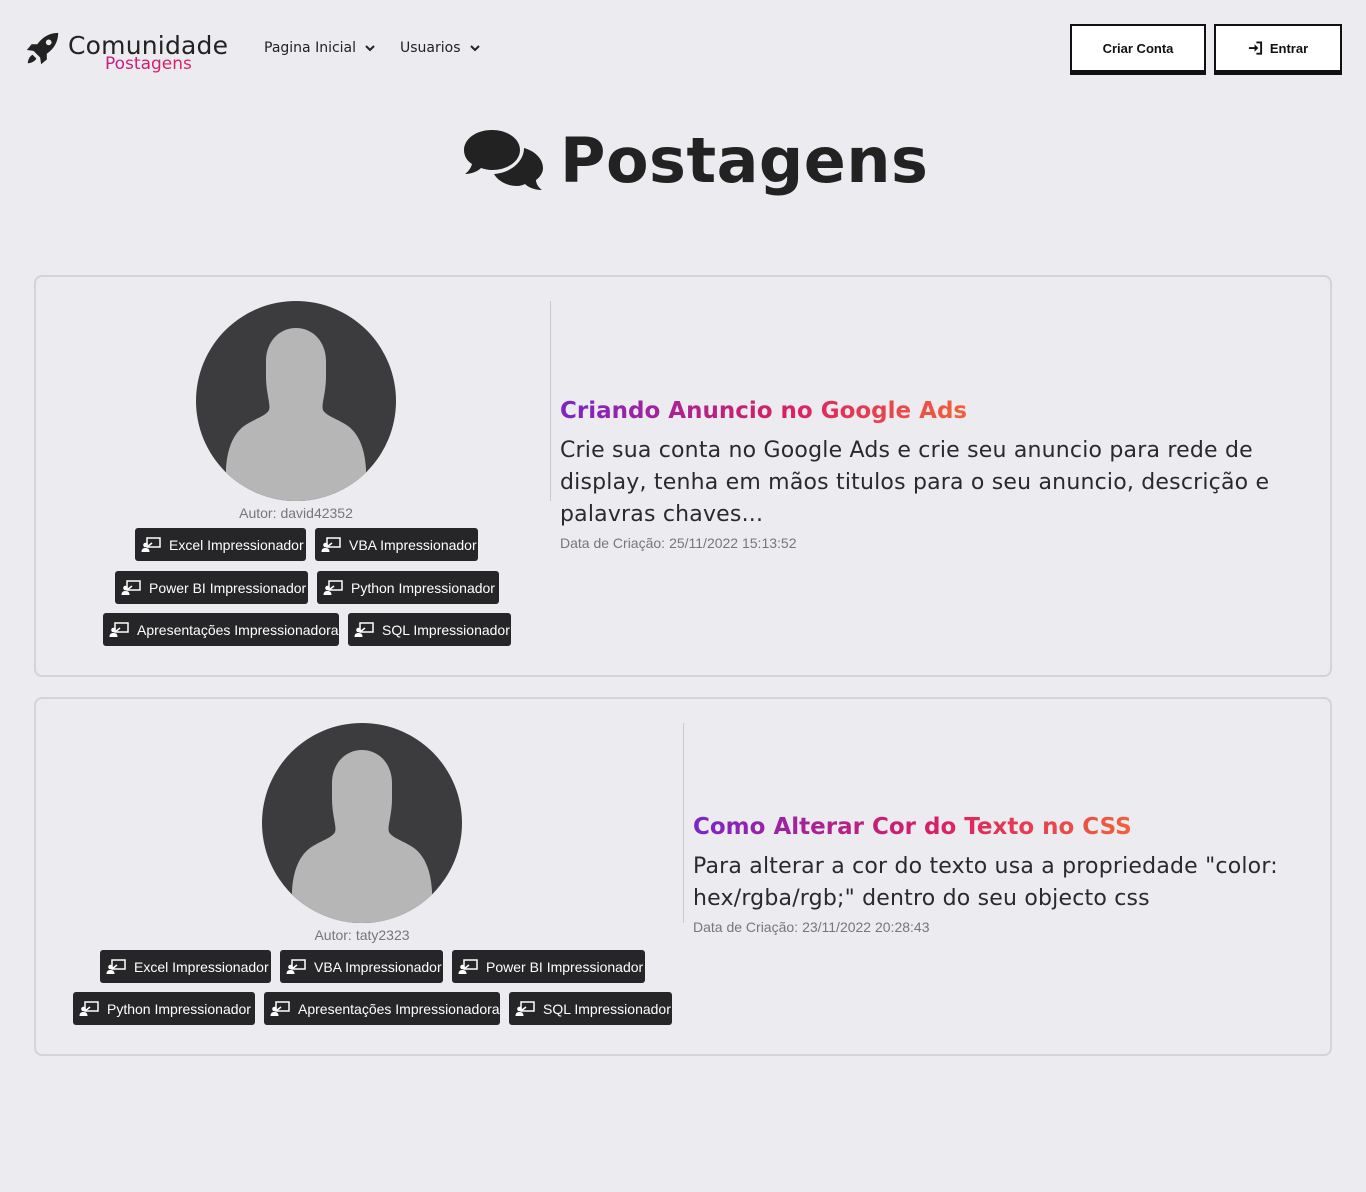 Image resolution: width=1366 pixels, height=1192 pixels. Describe the element at coordinates (148, 64) in the screenshot. I see `brand-subtitle: Postagens` at that location.